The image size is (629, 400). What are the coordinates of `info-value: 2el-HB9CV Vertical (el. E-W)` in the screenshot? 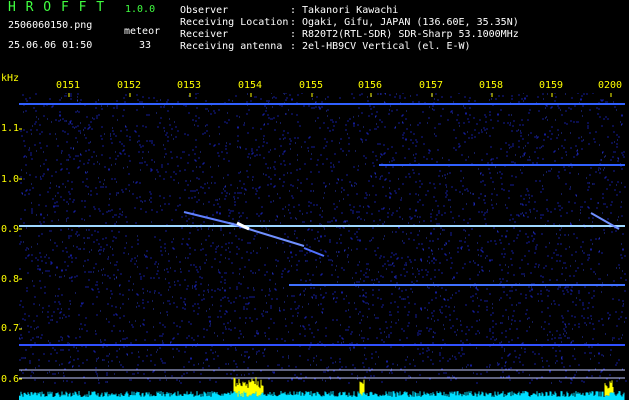 It's located at (386, 46).